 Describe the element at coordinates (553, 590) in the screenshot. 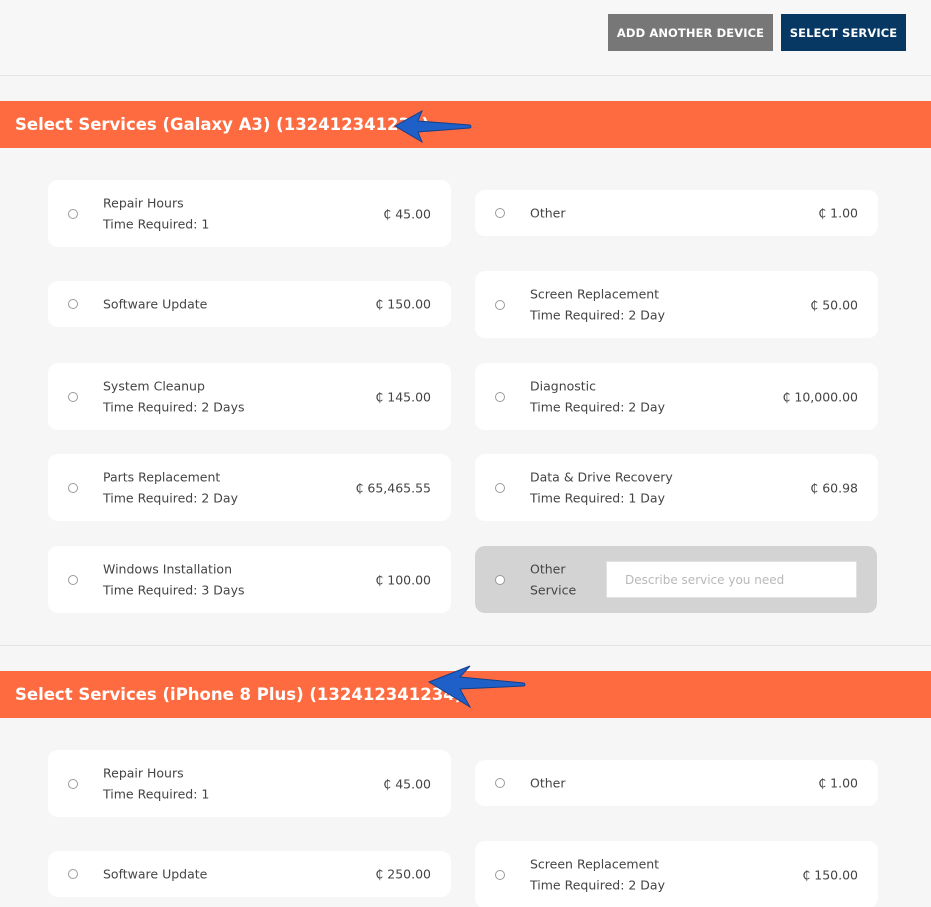

I see `other-service-label-line2: Service` at that location.